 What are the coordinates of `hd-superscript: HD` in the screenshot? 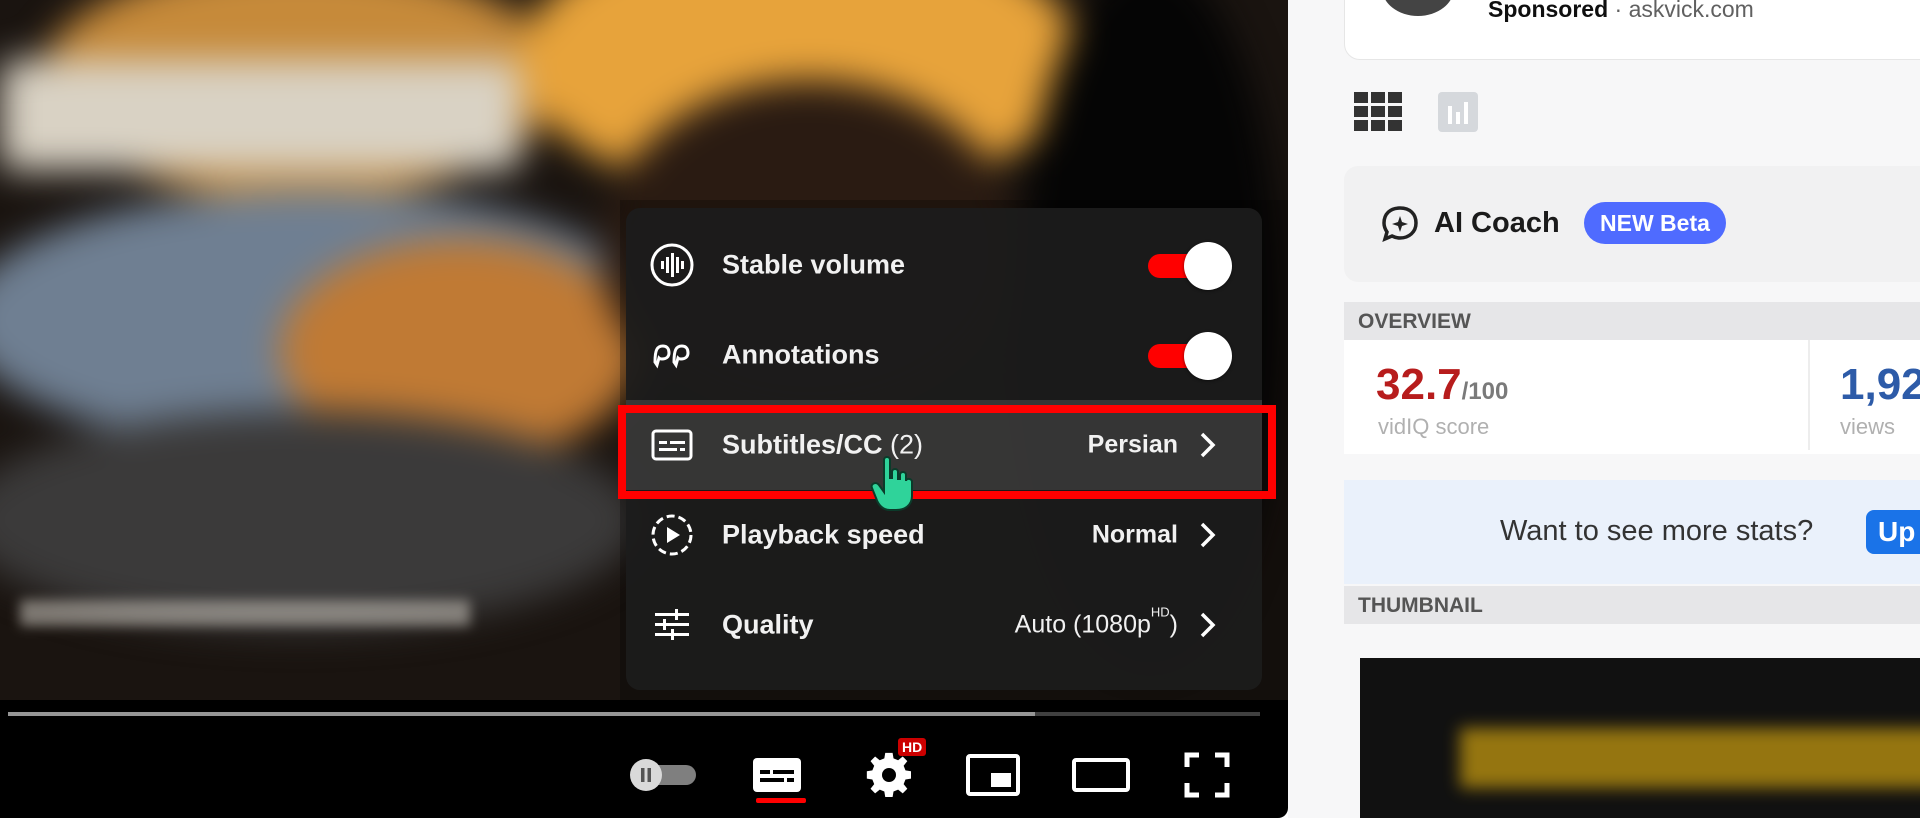 It's located at (1160, 612).